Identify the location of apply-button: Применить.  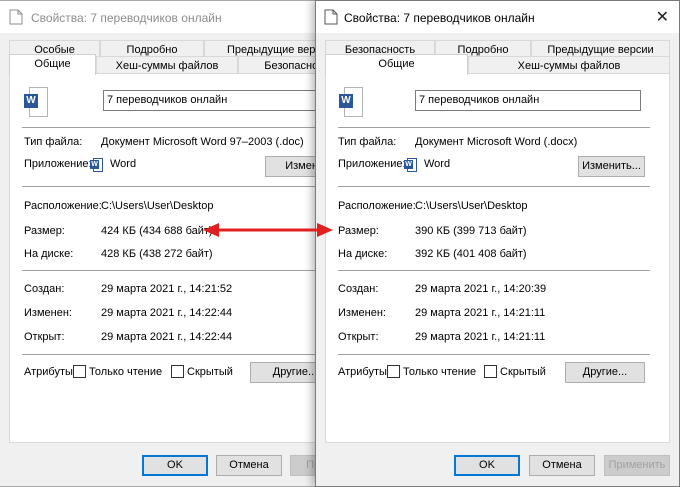
(637, 465).